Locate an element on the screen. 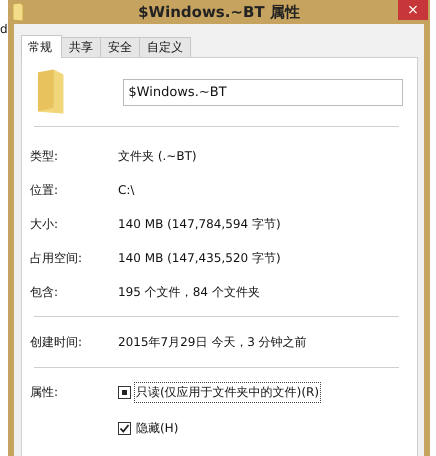 This screenshot has height=456, width=436. checkbox-label: 隐藏(H) is located at coordinates (157, 428).